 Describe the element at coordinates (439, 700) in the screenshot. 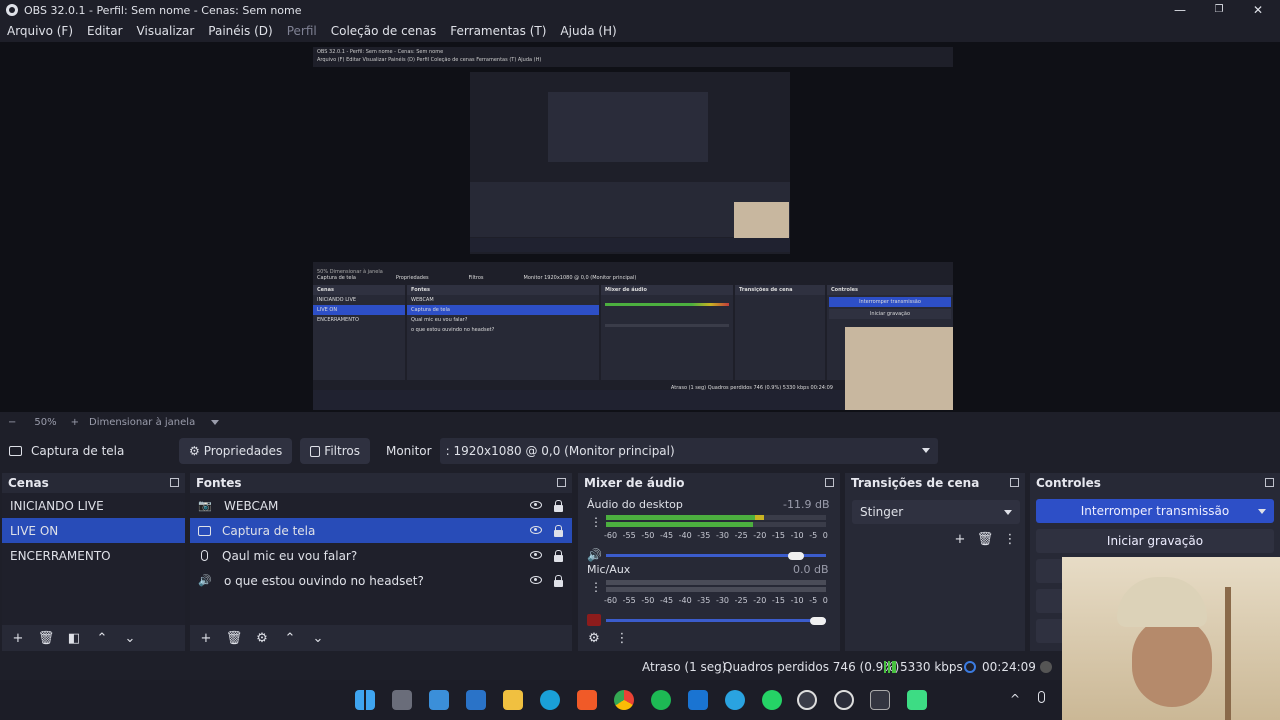

I see `notepad-icon` at that location.